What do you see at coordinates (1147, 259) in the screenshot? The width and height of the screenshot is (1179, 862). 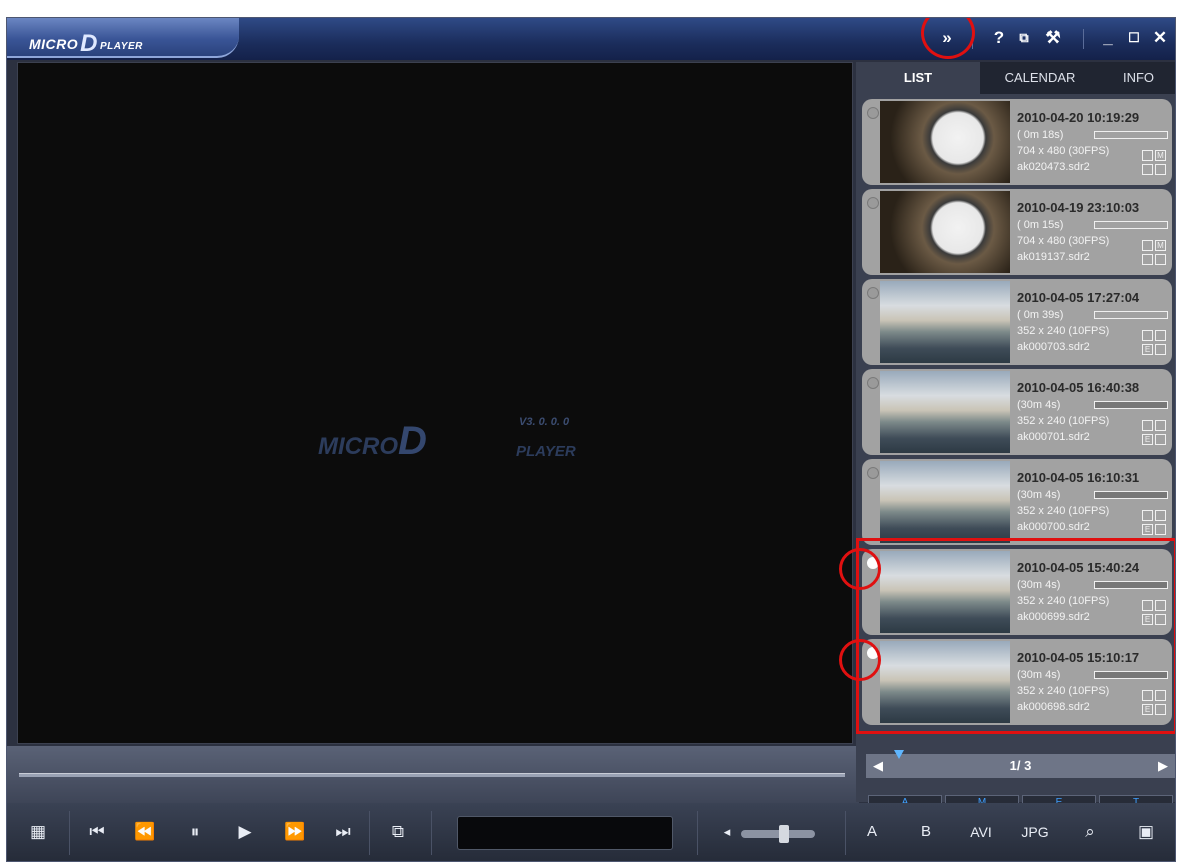 I see `flag-e` at bounding box center [1147, 259].